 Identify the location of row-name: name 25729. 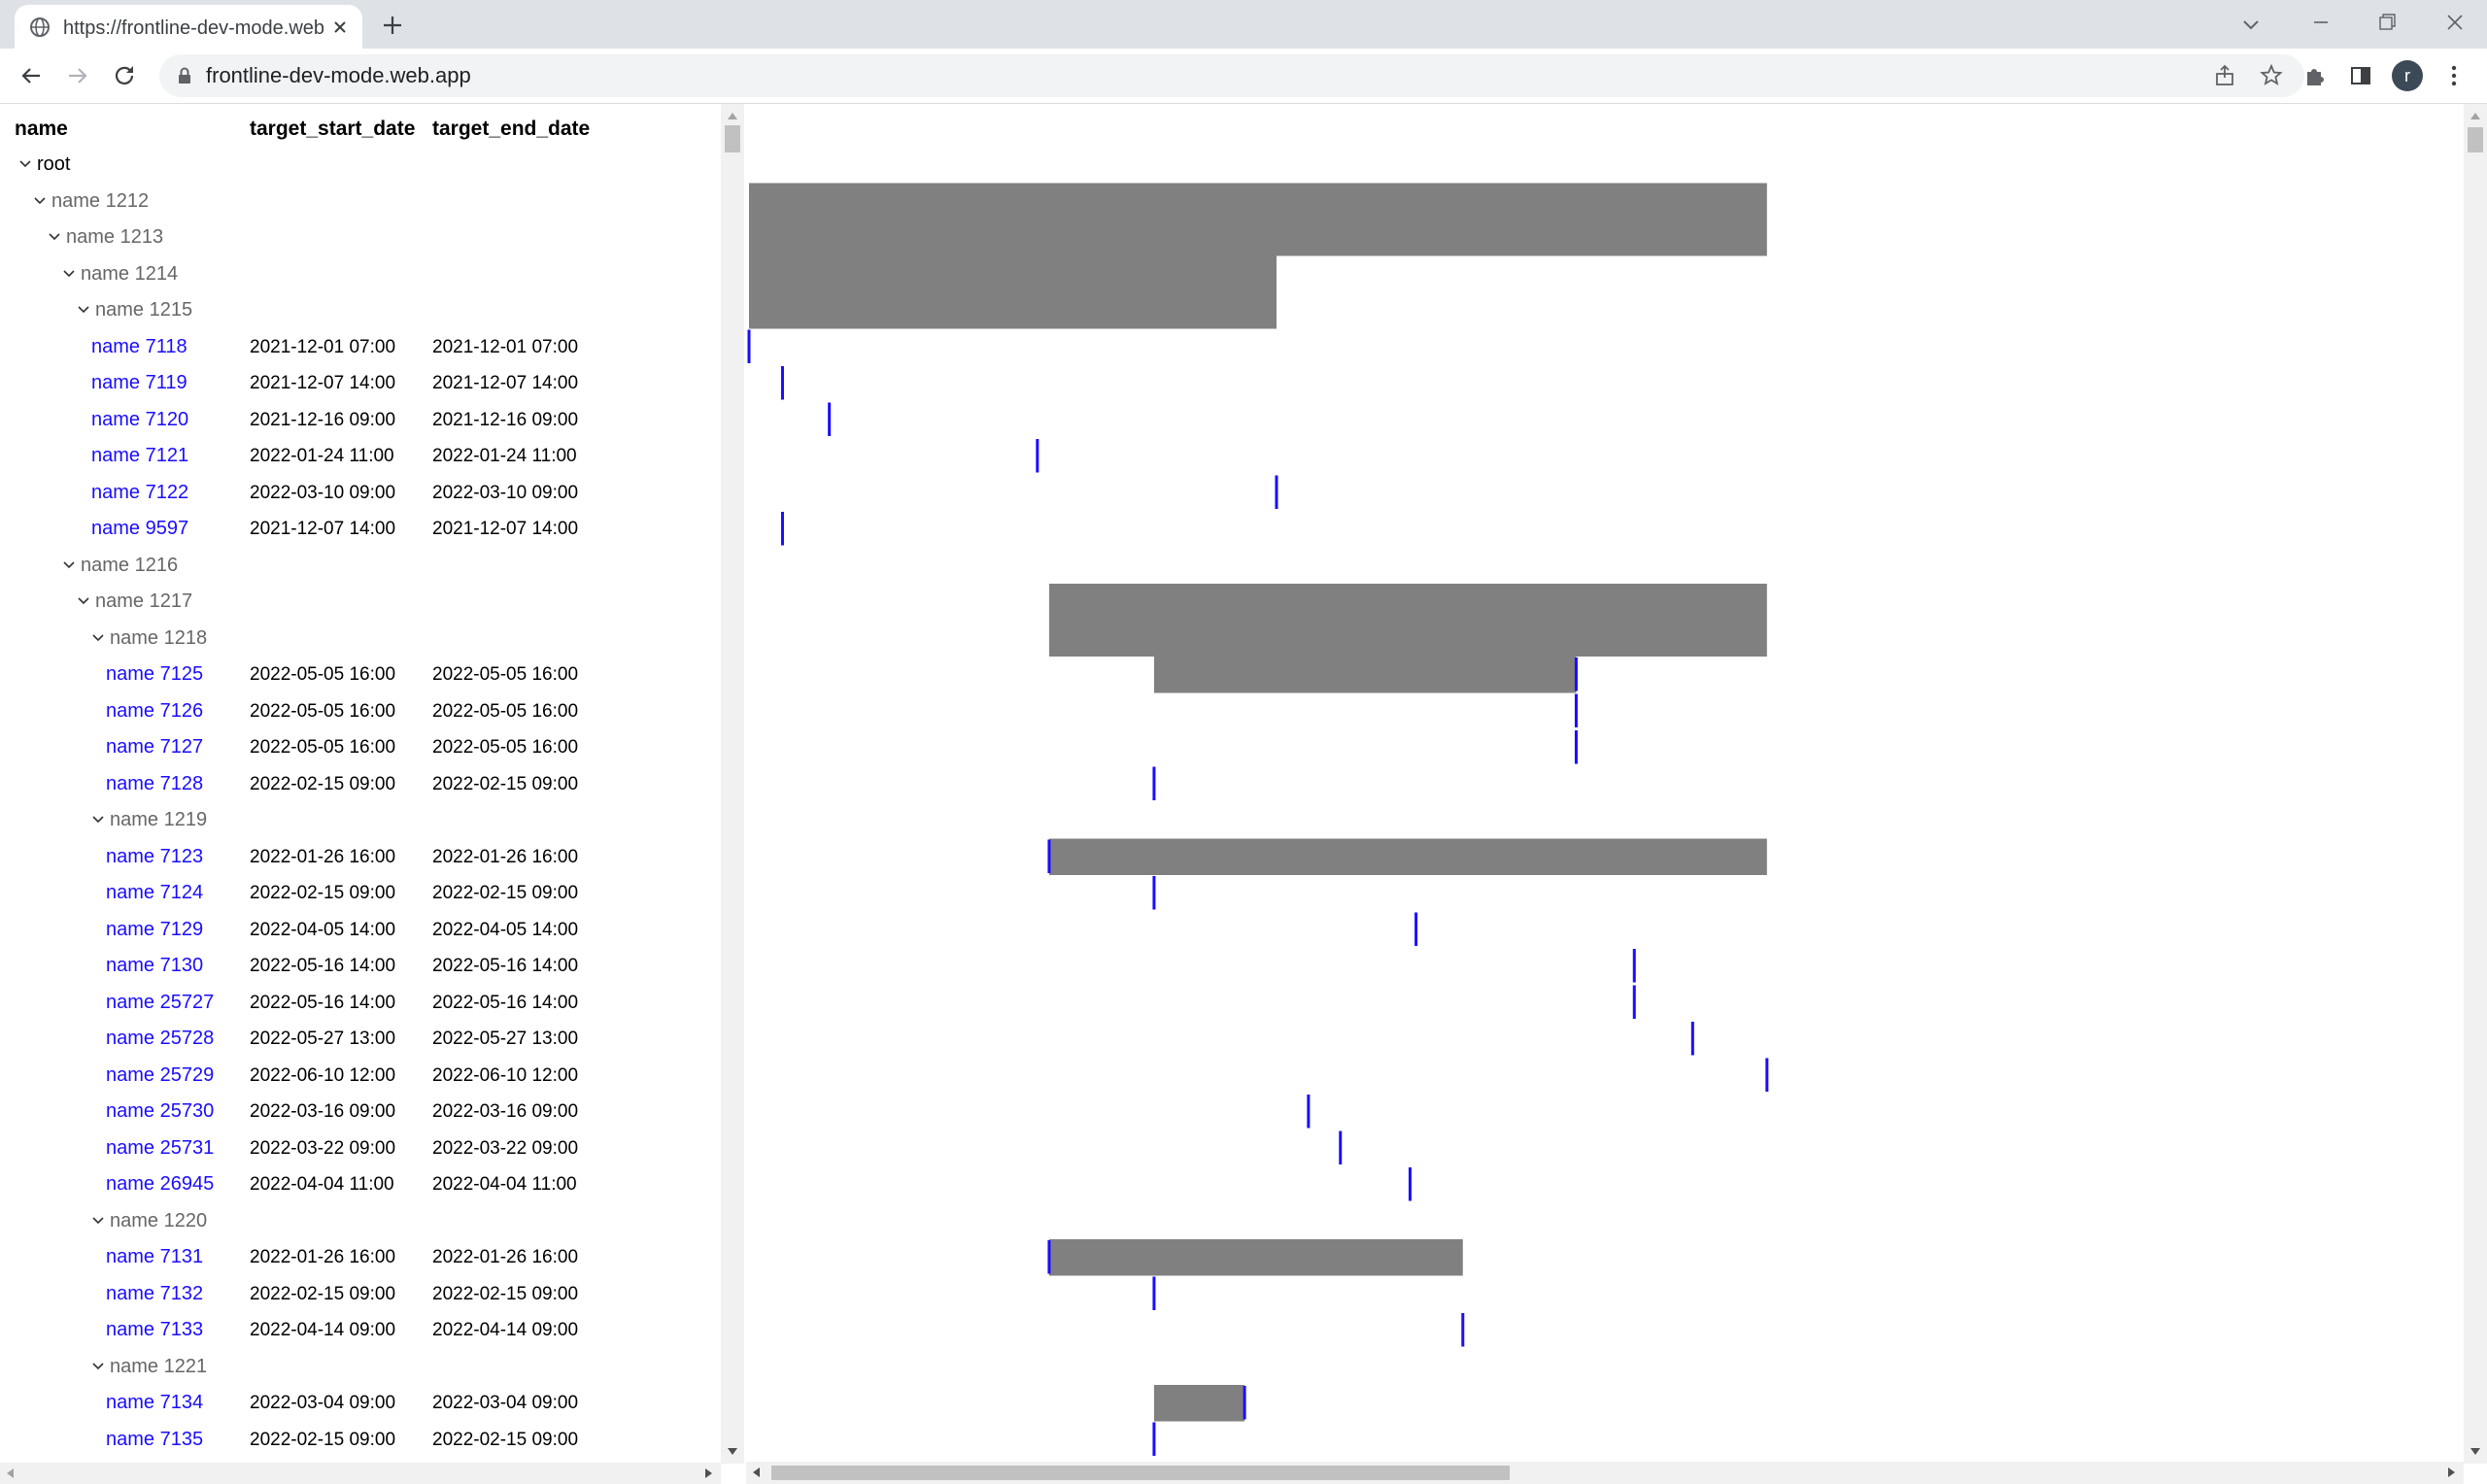
(160, 1076).